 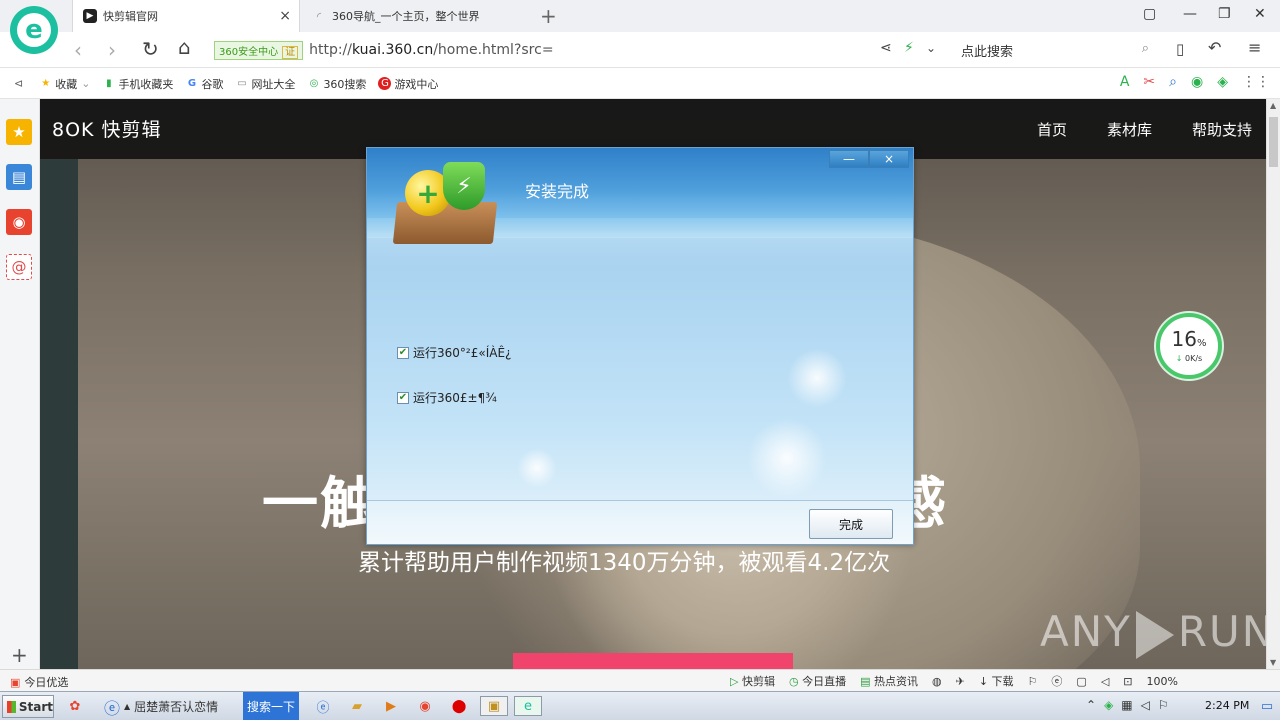 What do you see at coordinates (987, 52) in the screenshot?
I see `search-placeholder: 点此搜索` at bounding box center [987, 52].